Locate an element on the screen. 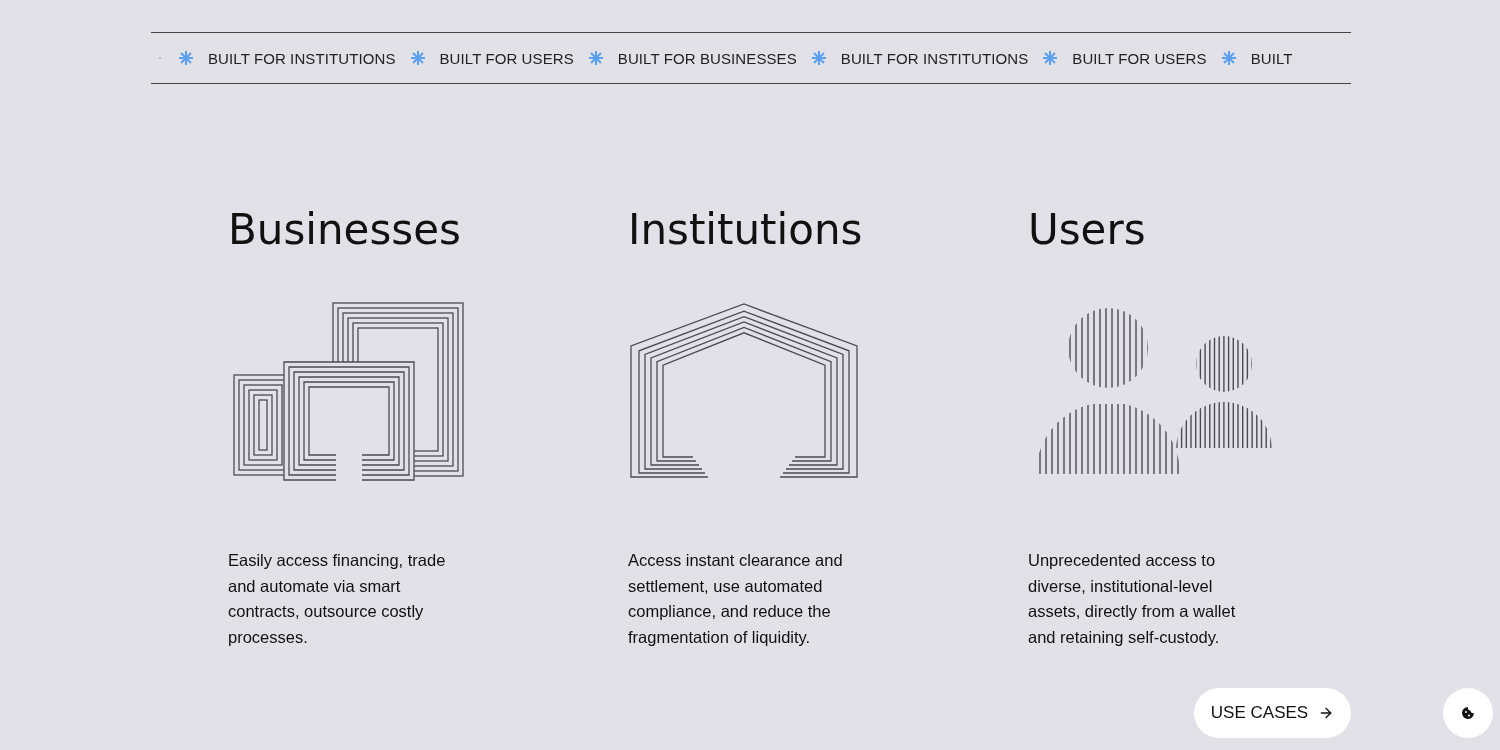 This screenshot has height=750, width=1500. cookie-icon is located at coordinates (1468, 713).